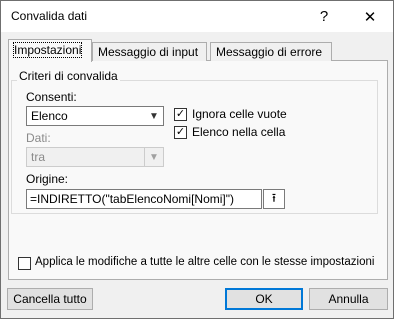 This screenshot has height=319, width=394. I want to click on tab-input-message-label: Messaggio di input, so click(148, 52).